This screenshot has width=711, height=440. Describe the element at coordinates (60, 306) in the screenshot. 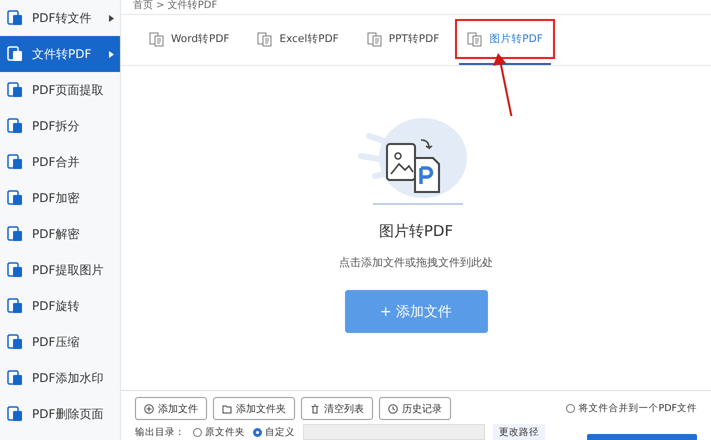

I see `sidebar-item: PDF旋转` at that location.